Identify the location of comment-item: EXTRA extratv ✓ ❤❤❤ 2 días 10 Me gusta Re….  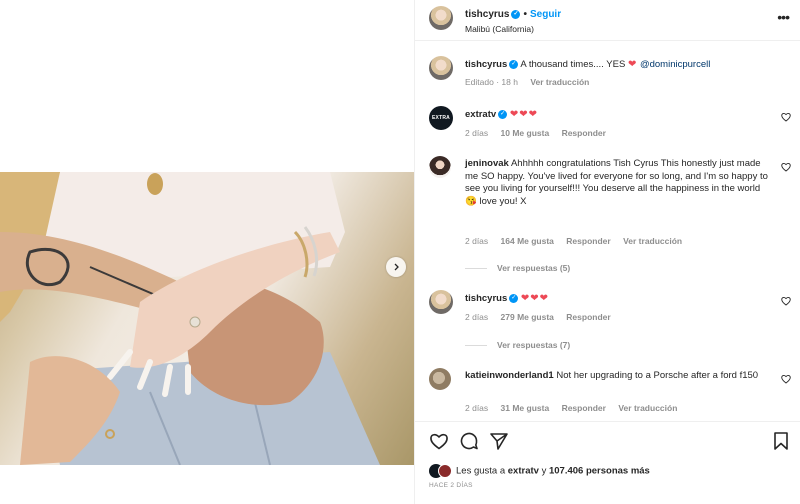
(610, 124).